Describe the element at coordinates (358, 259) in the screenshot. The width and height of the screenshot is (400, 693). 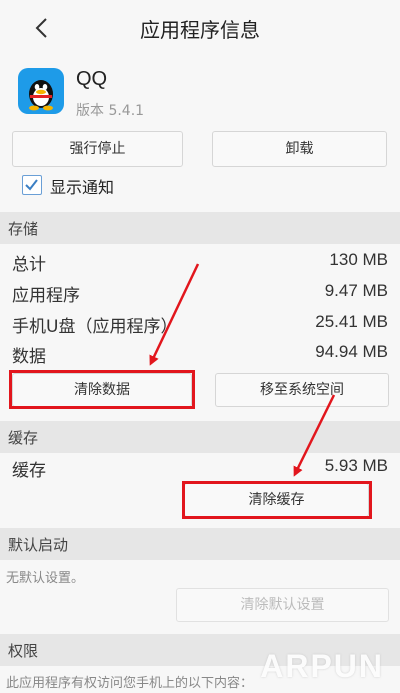
I see `storage-total-value: 130 MB` at that location.